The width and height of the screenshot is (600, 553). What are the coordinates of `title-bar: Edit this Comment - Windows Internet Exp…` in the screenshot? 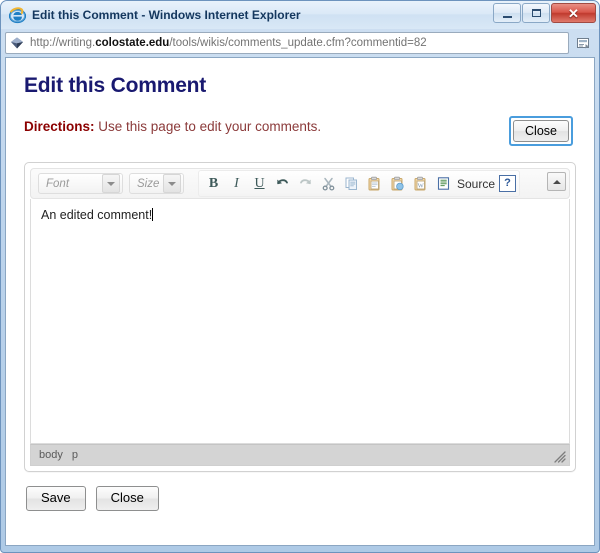 It's located at (300, 15).